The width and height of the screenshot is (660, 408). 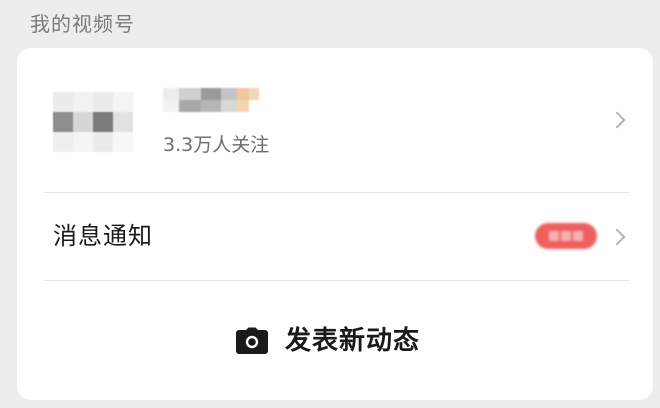 I want to click on notification-badge-blurred, so click(x=566, y=236).